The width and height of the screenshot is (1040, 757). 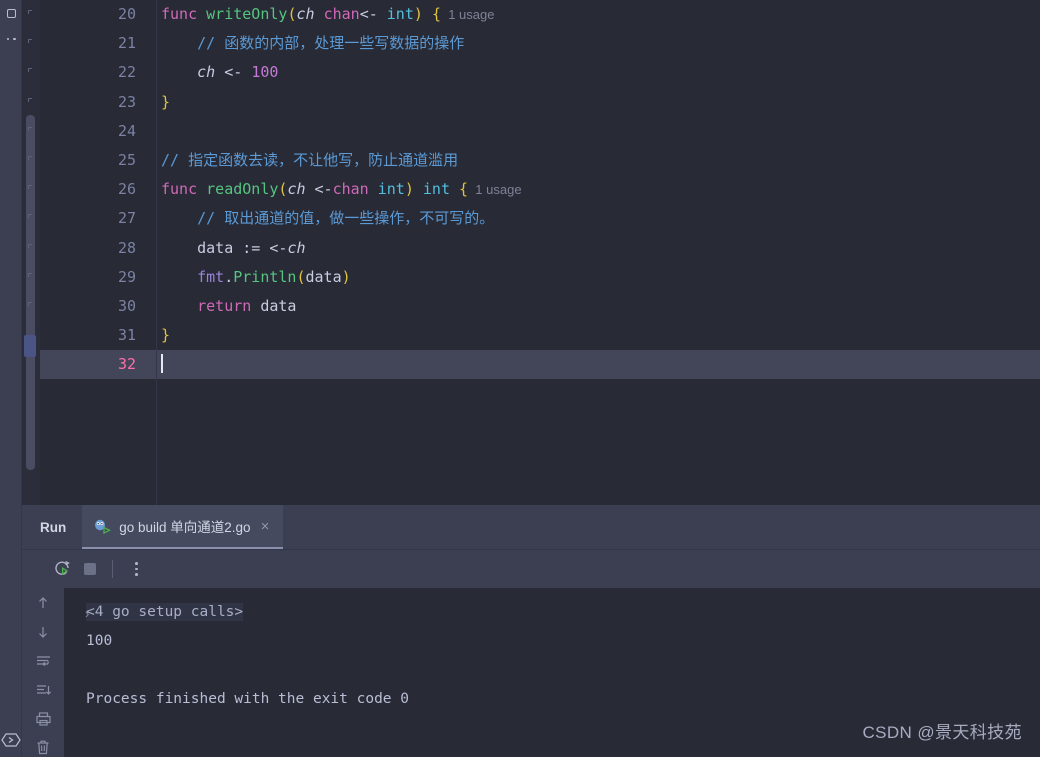 I want to click on close-icon: ×, so click(x=265, y=526).